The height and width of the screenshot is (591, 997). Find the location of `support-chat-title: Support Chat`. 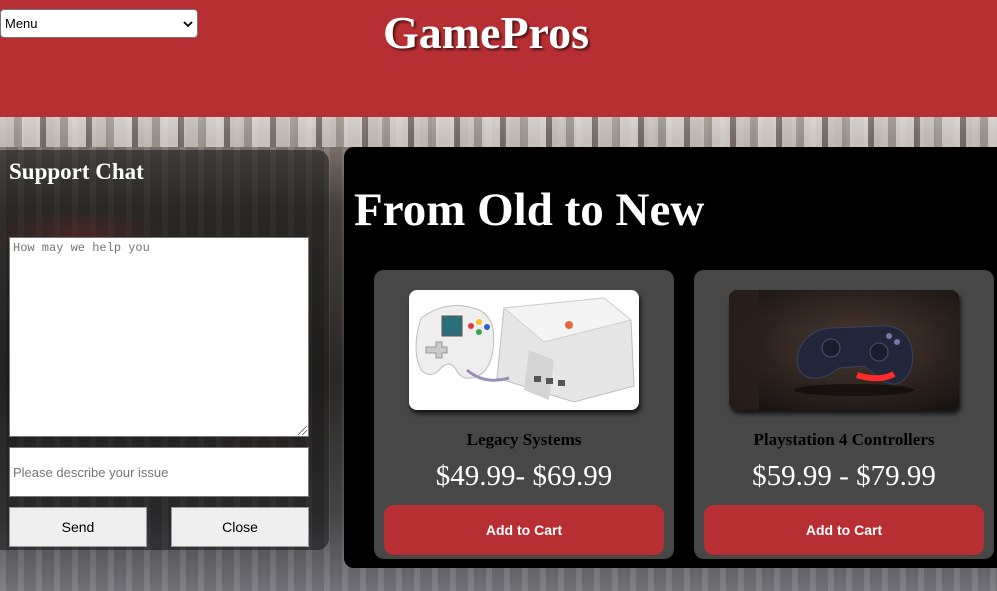

support-chat-title: Support Chat is located at coordinates (76, 171).